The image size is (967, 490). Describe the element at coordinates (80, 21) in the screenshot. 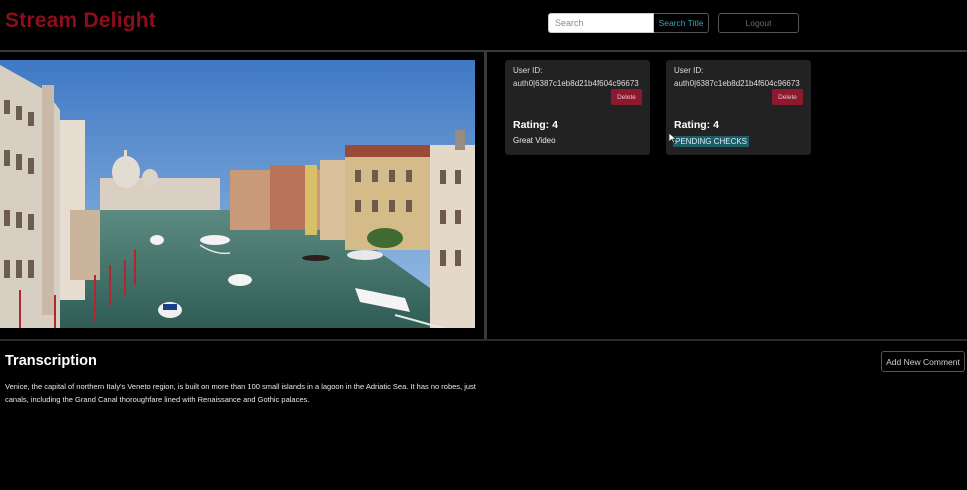

I see `brand-logo: Stream Delight` at that location.